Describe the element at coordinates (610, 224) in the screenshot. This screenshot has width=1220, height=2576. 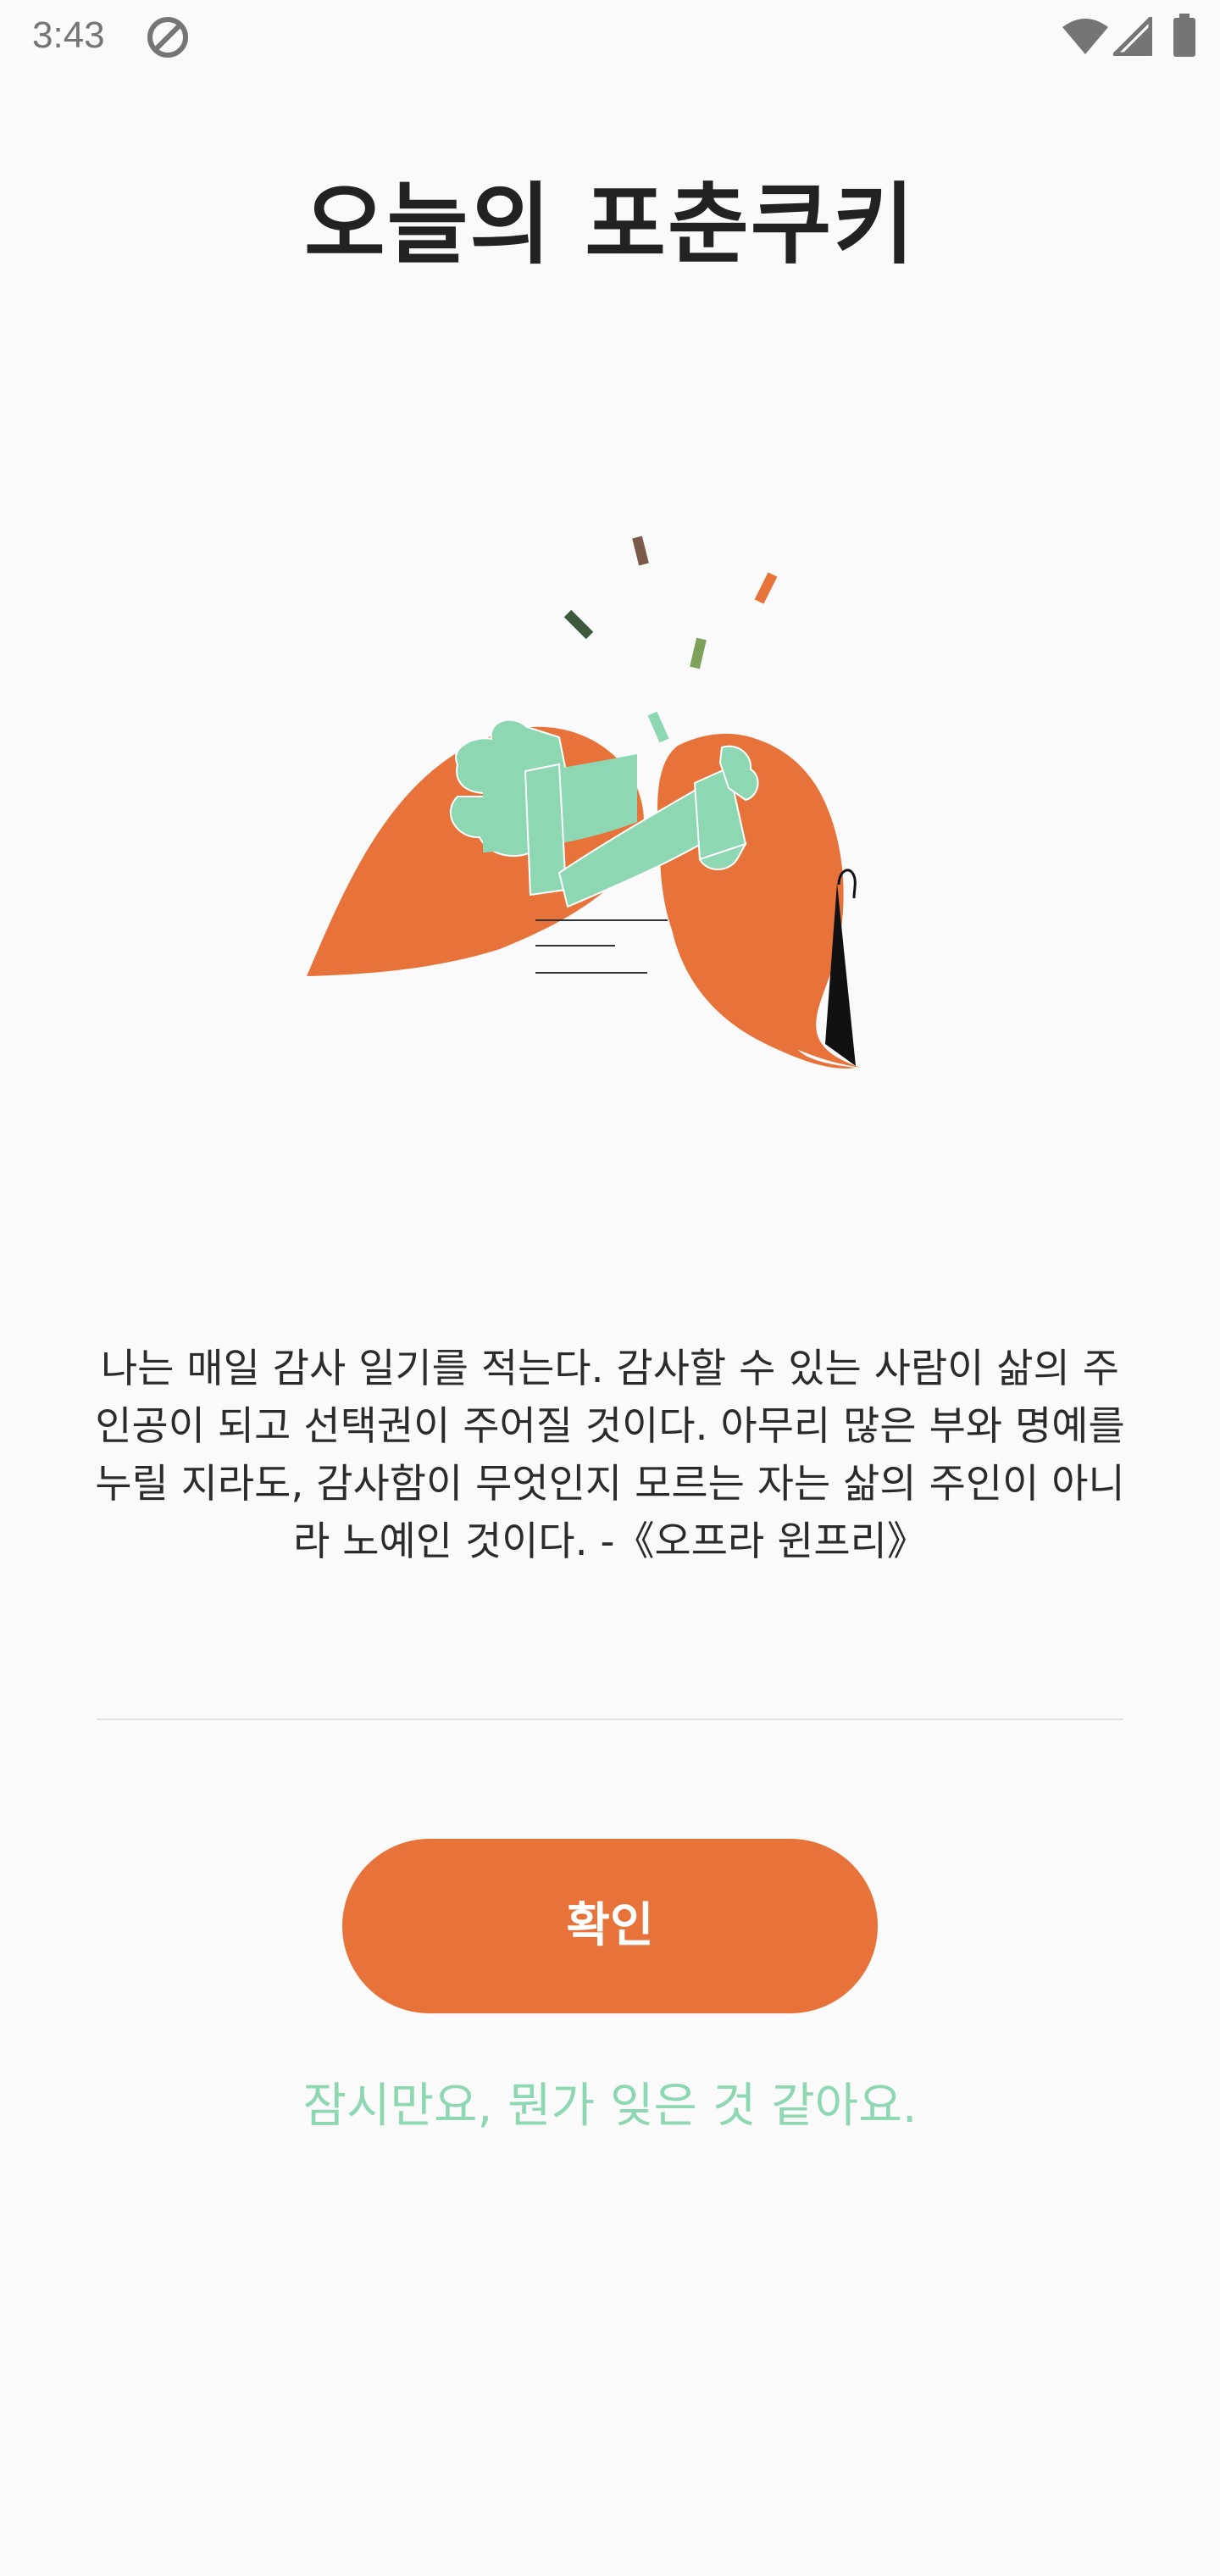
I see `page-title: 오늘의 포춘쿠키` at that location.